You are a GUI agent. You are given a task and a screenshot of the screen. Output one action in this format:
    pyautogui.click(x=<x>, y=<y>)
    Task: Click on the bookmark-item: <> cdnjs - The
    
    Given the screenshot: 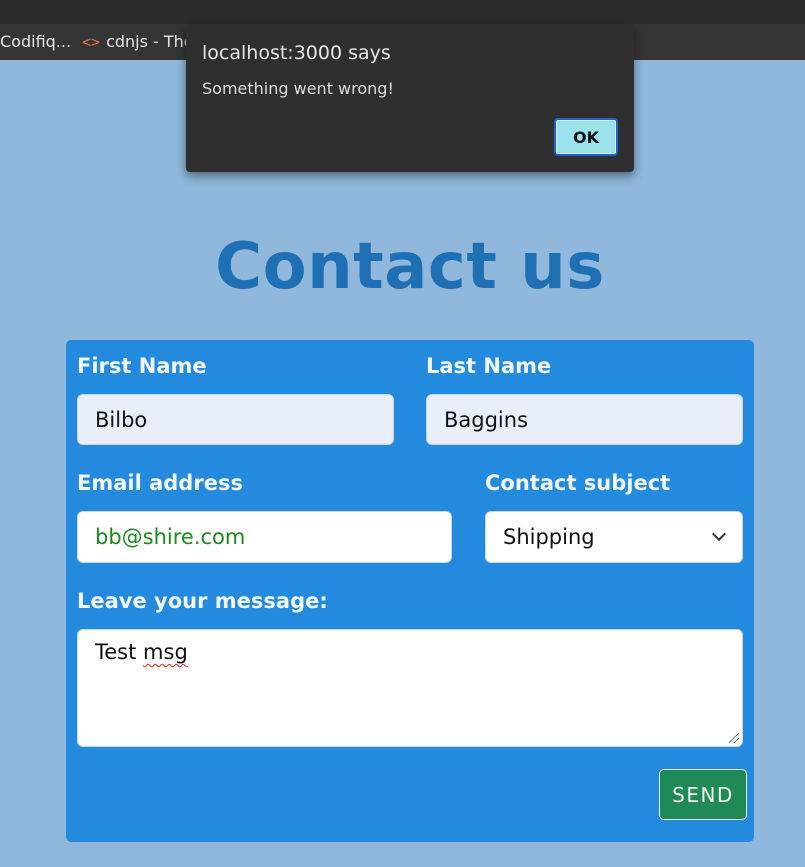 What is the action you would take?
    pyautogui.click(x=138, y=42)
    